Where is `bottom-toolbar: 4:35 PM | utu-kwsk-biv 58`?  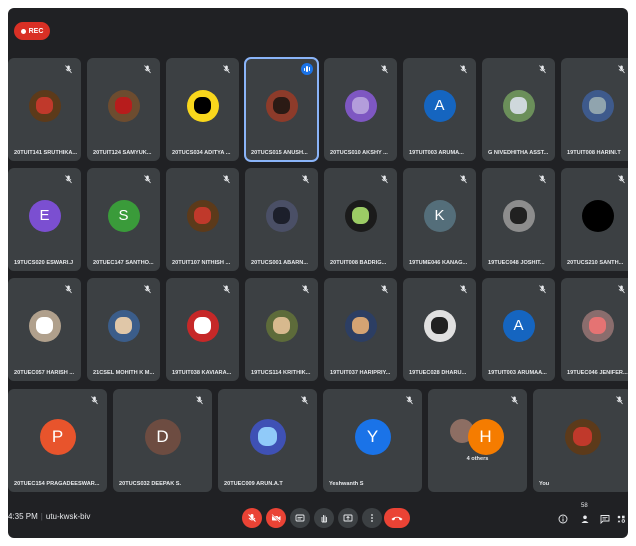 bottom-toolbar: 4:35 PM | utu-kwsk-biv 58 is located at coordinates (318, 519).